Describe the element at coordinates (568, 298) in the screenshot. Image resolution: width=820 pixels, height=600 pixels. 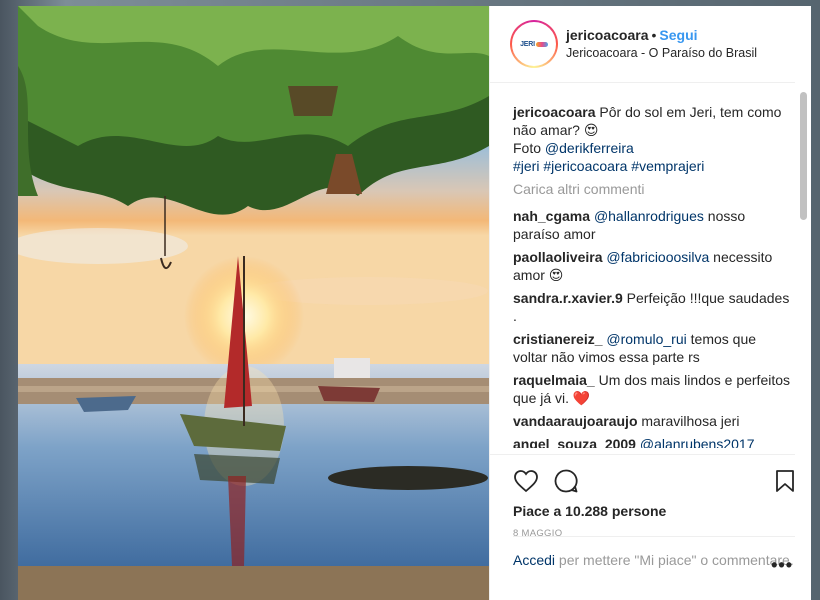
I see `comment-username: sandra.r.xavier.9` at that location.